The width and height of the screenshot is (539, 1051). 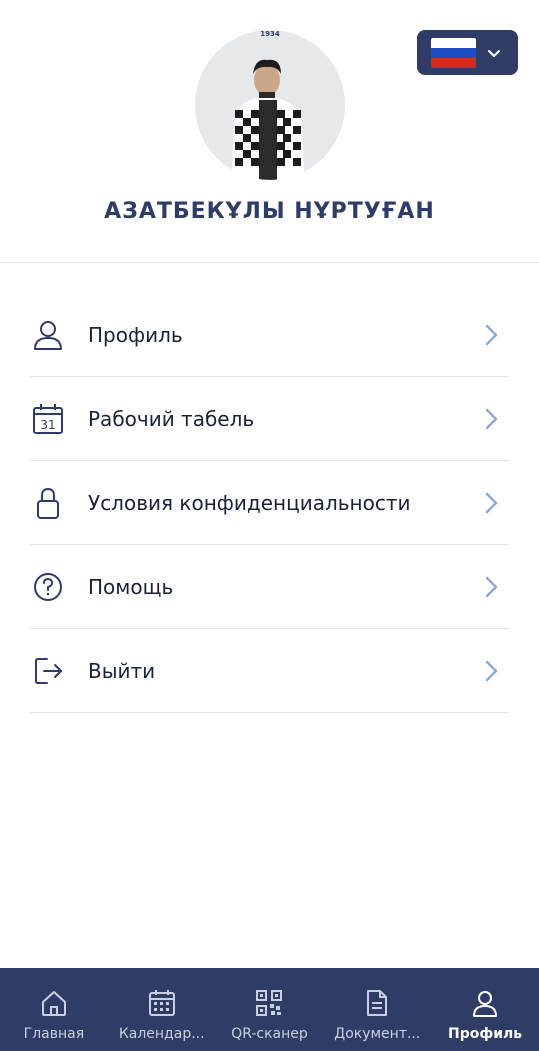 I want to click on profile-icon, so click(x=485, y=1004).